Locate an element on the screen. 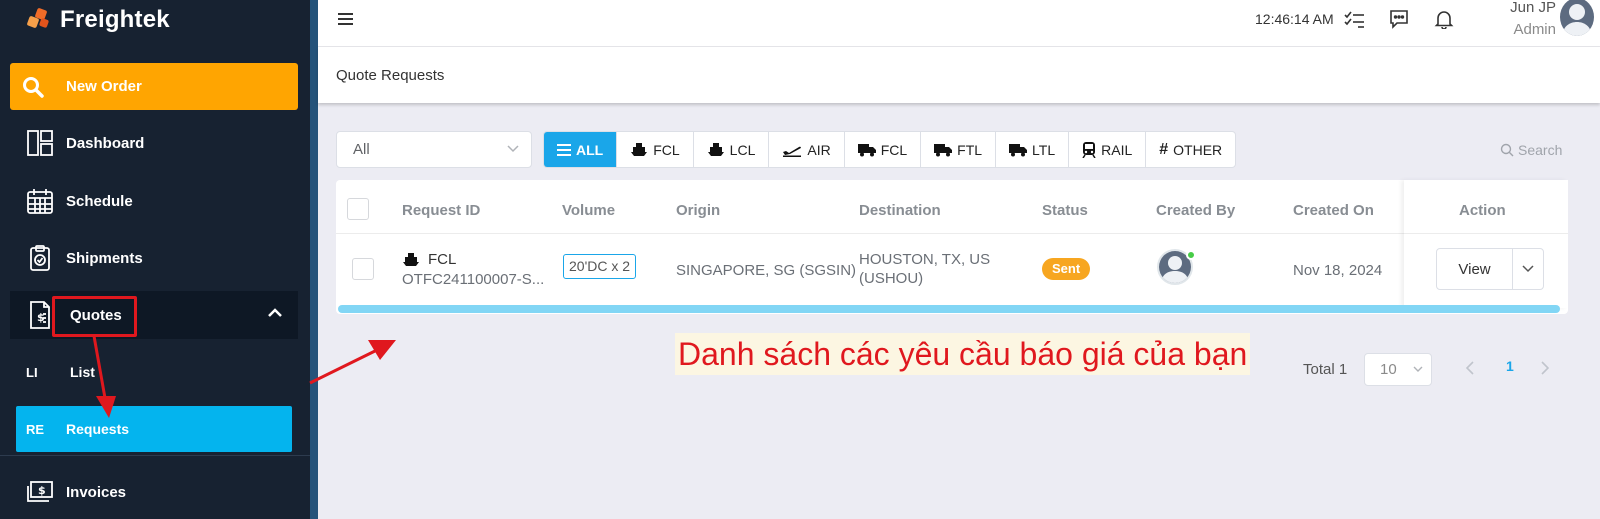 Image resolution: width=1600 pixels, height=519 pixels. annotation-note: Danh sách các yêu cầu báo giá của bạn is located at coordinates (963, 354).